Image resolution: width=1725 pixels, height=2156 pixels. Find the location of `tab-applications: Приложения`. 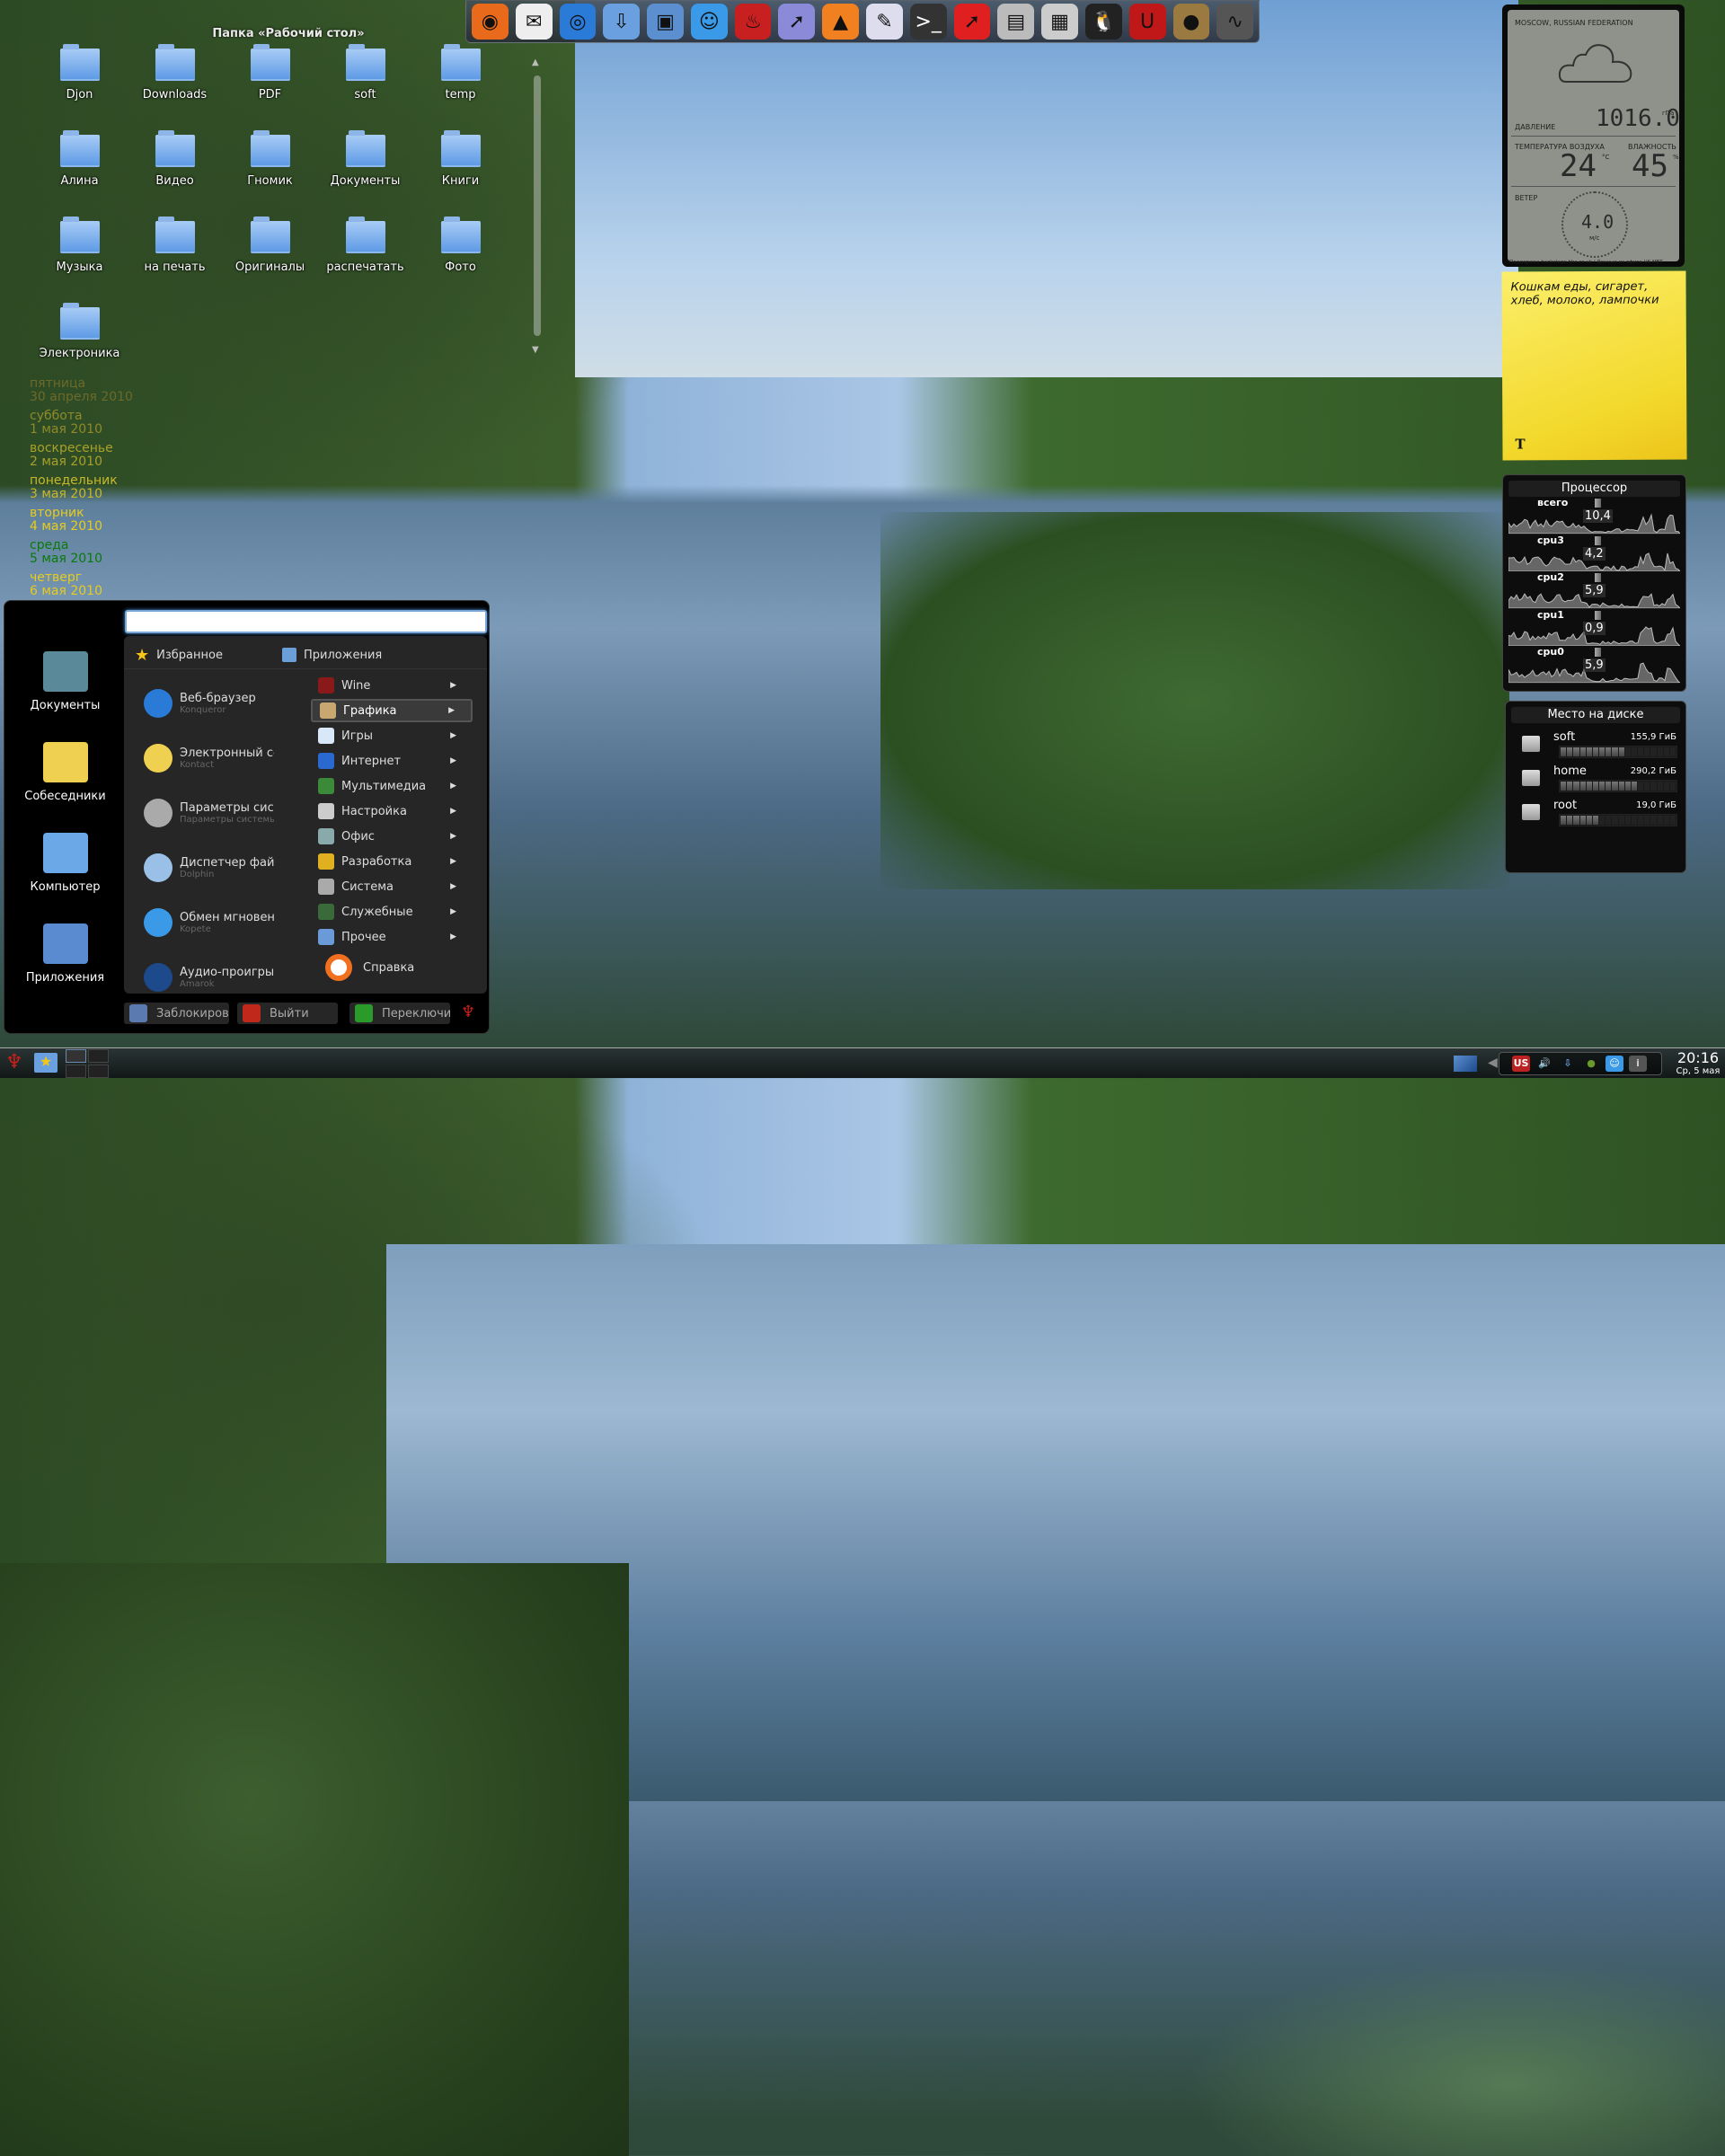

tab-applications: Приложения is located at coordinates (332, 655).